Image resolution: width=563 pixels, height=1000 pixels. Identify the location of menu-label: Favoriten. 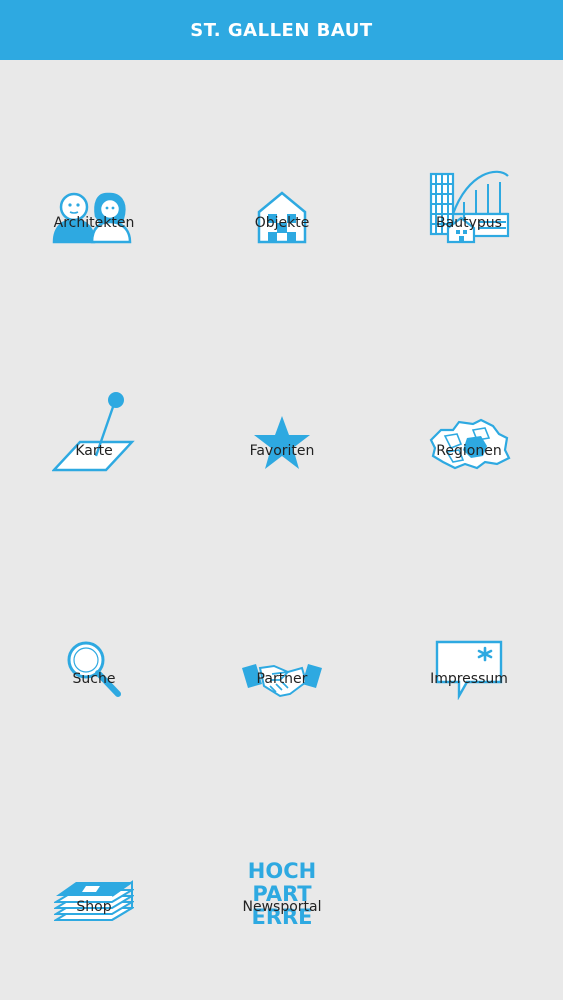
(282, 451).